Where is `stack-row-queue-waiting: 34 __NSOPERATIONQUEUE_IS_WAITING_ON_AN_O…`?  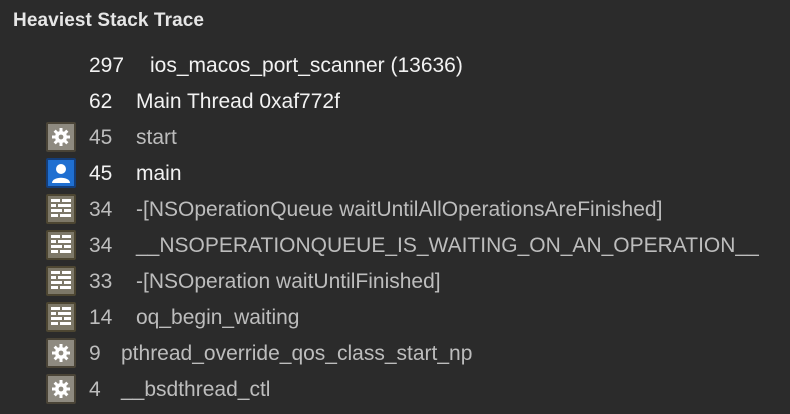
stack-row-queue-waiting: 34 __NSOPERATIONQUEUE_IS_WAITING_ON_AN_O… is located at coordinates (395, 246).